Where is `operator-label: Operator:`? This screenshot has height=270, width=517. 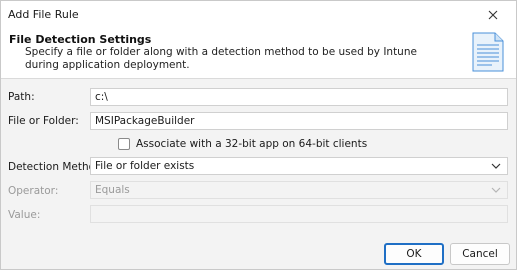
operator-label: Operator: is located at coordinates (33, 191).